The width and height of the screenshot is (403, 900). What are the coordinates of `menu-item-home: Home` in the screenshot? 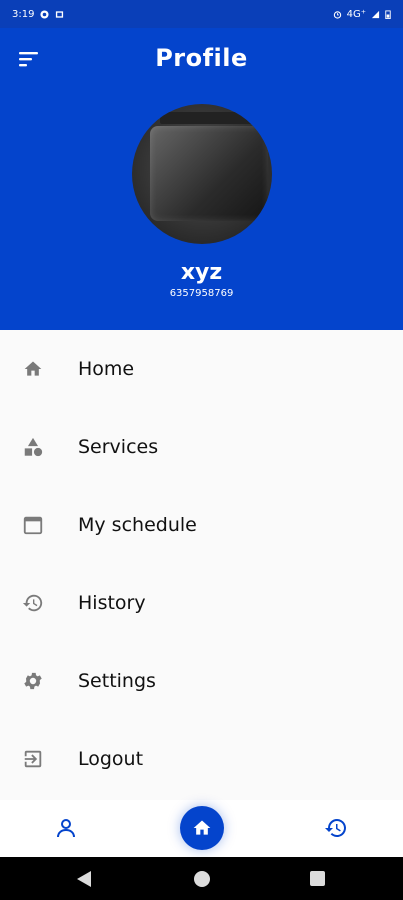 It's located at (201, 369).